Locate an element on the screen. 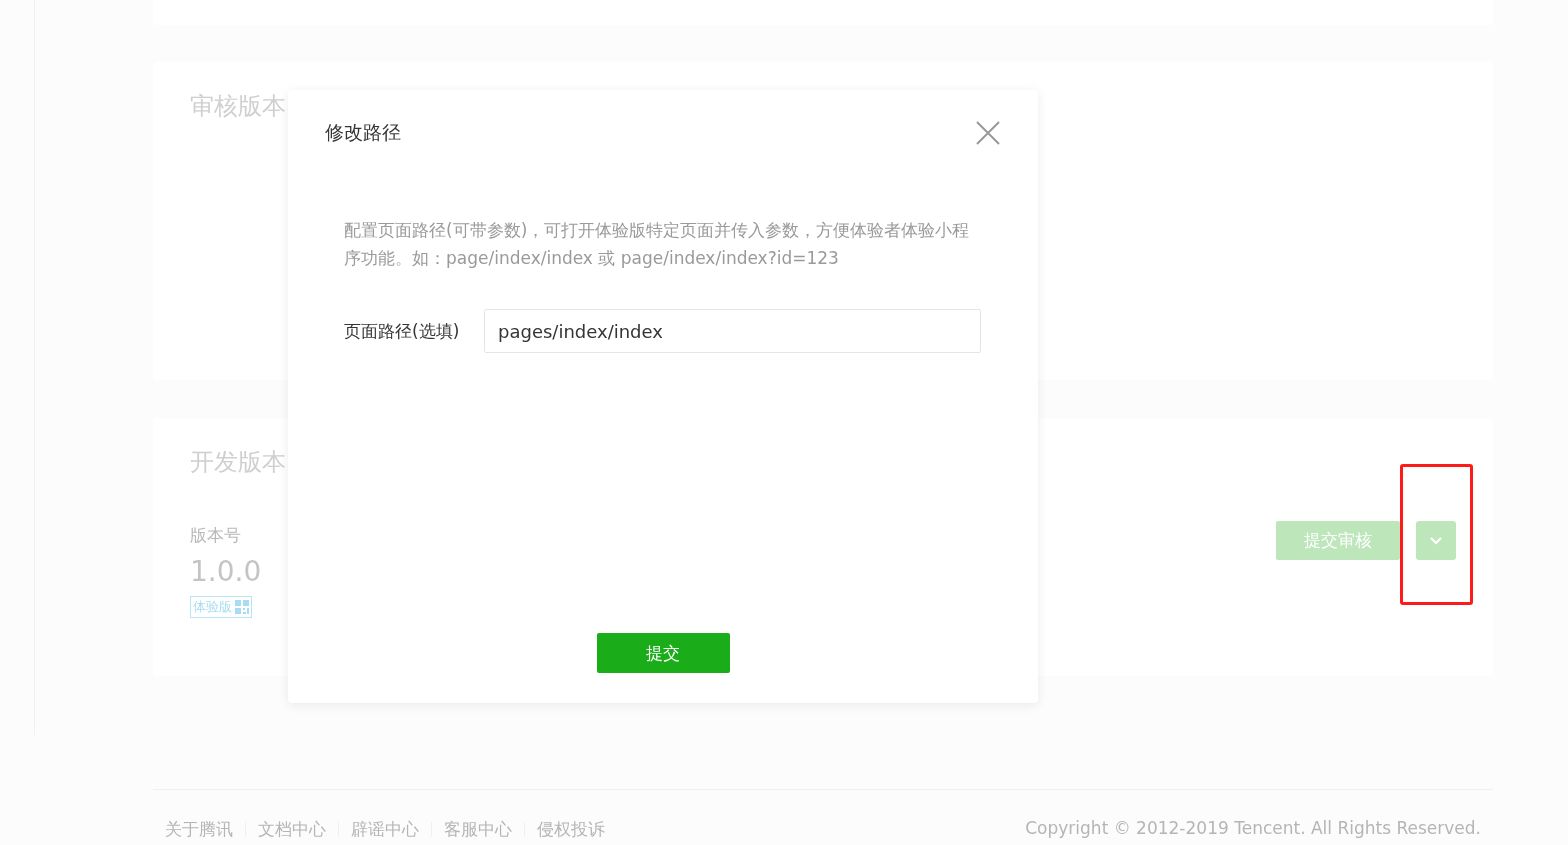 This screenshot has height=845, width=1568. version-number: 1.0.0 is located at coordinates (226, 571).